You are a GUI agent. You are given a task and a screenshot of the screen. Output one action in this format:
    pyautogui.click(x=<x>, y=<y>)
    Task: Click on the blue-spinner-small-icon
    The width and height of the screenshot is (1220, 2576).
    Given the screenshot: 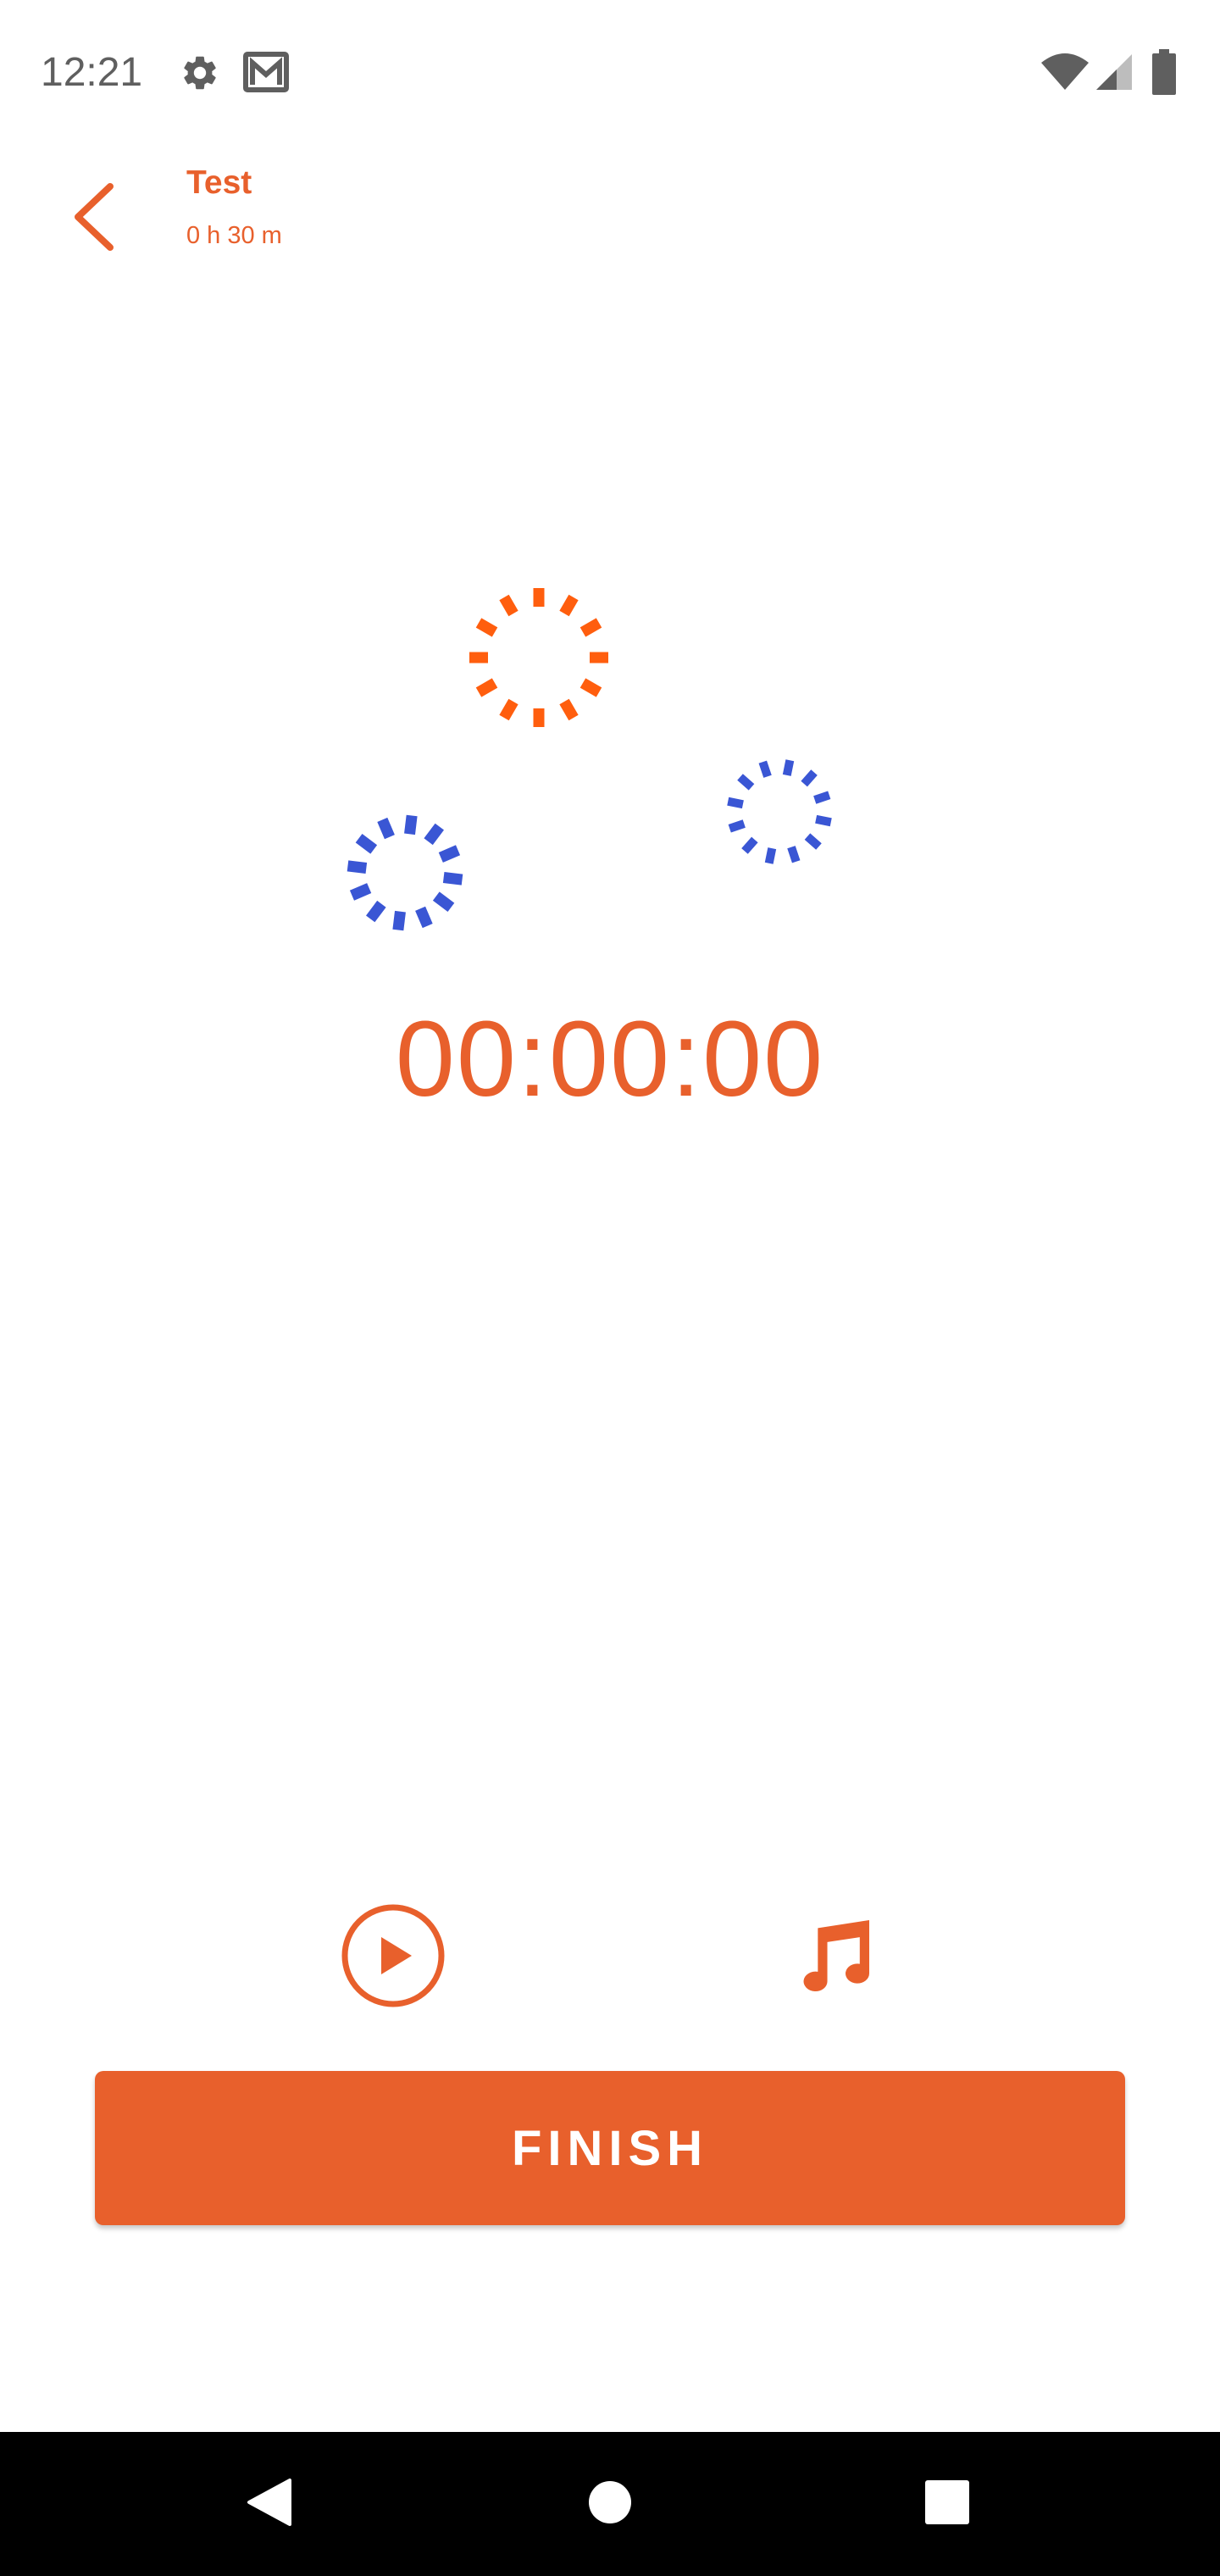 What is the action you would take?
    pyautogui.click(x=779, y=811)
    